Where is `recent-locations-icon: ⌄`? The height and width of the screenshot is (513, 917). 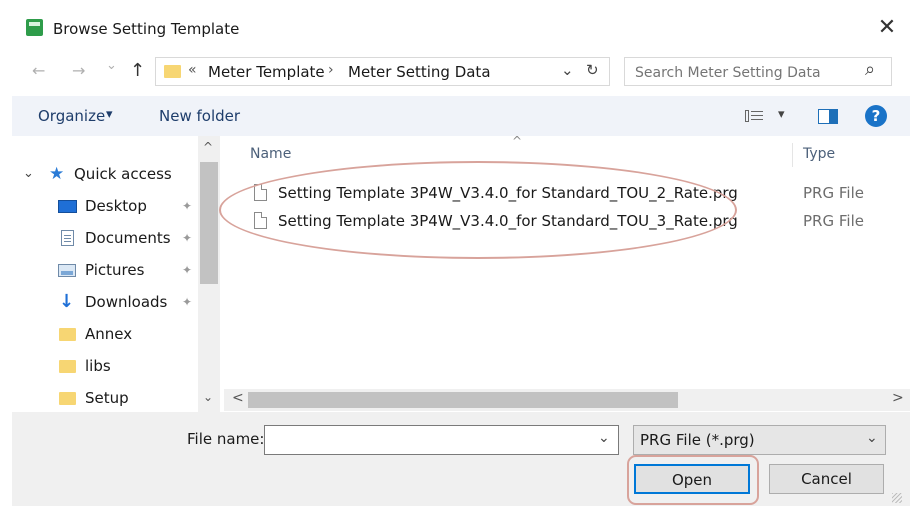 recent-locations-icon: ⌄ is located at coordinates (111, 65).